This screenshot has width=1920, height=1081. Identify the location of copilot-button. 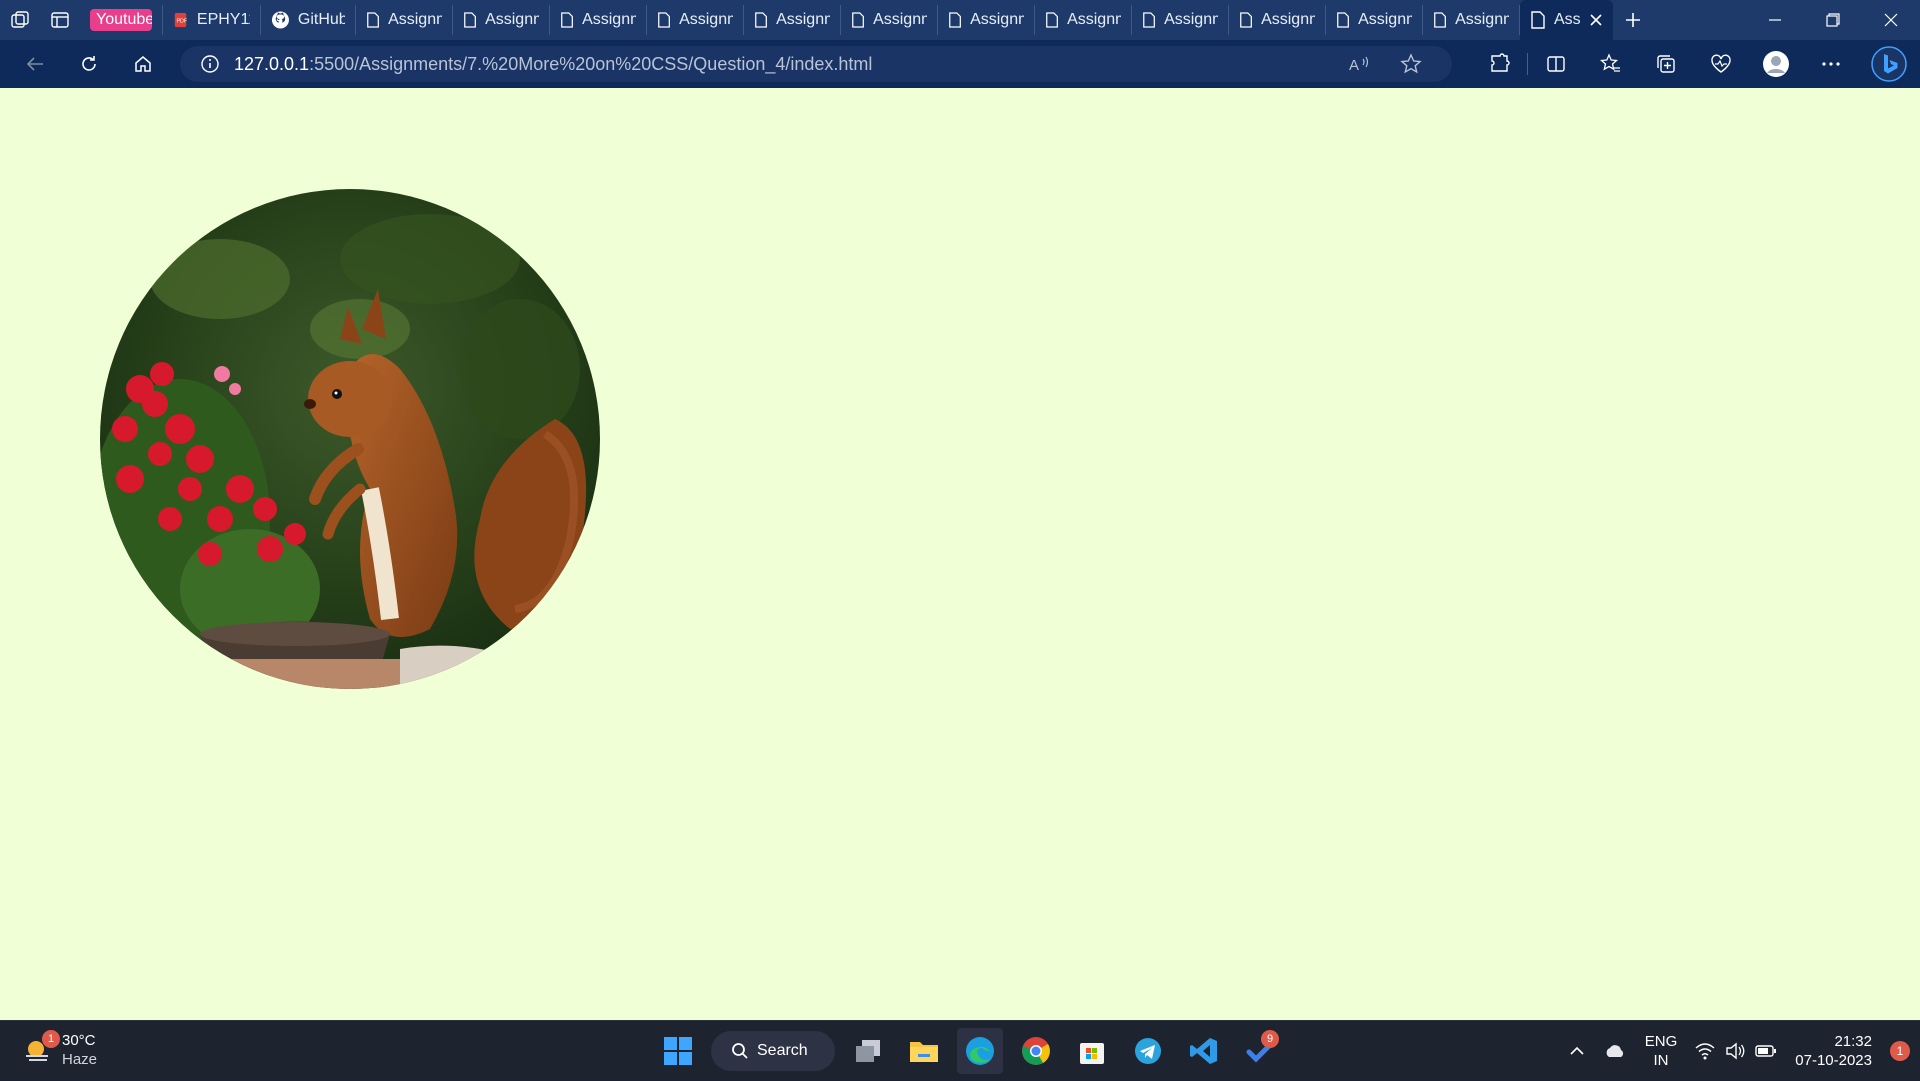
(1889, 64).